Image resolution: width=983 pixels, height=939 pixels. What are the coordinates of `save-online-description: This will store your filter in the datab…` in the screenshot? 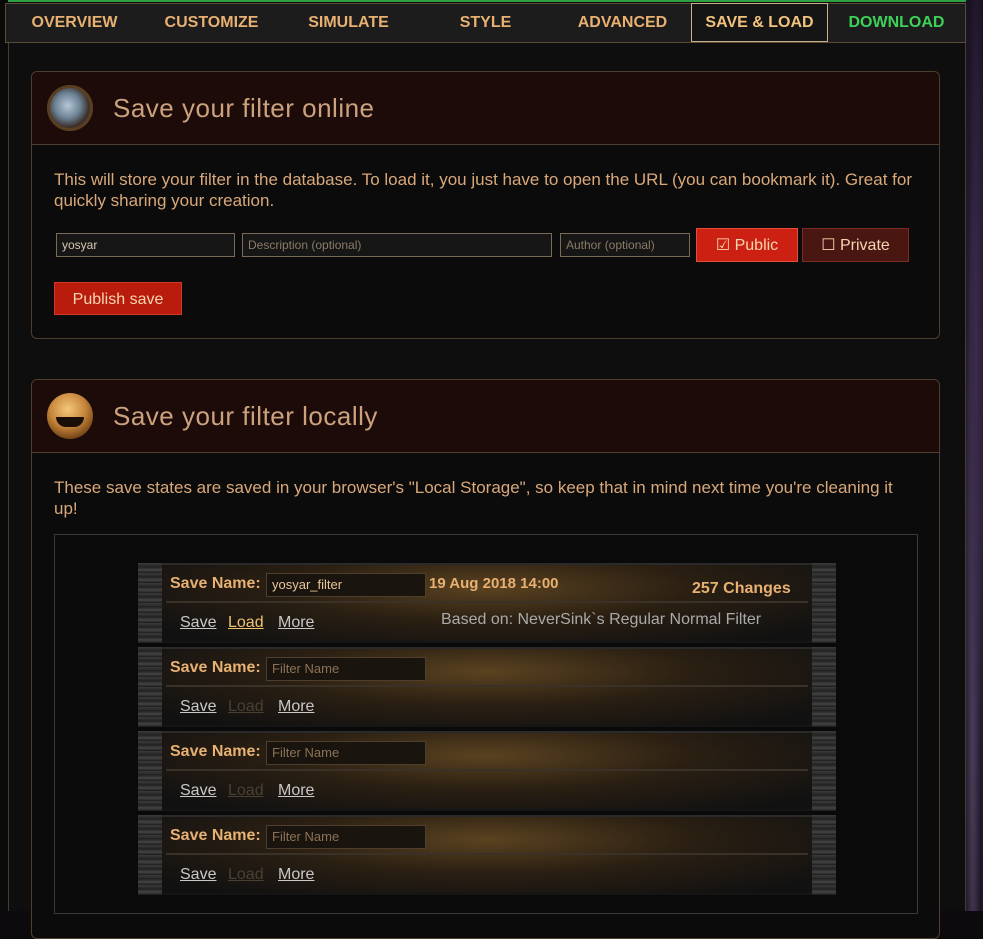 It's located at (483, 190).